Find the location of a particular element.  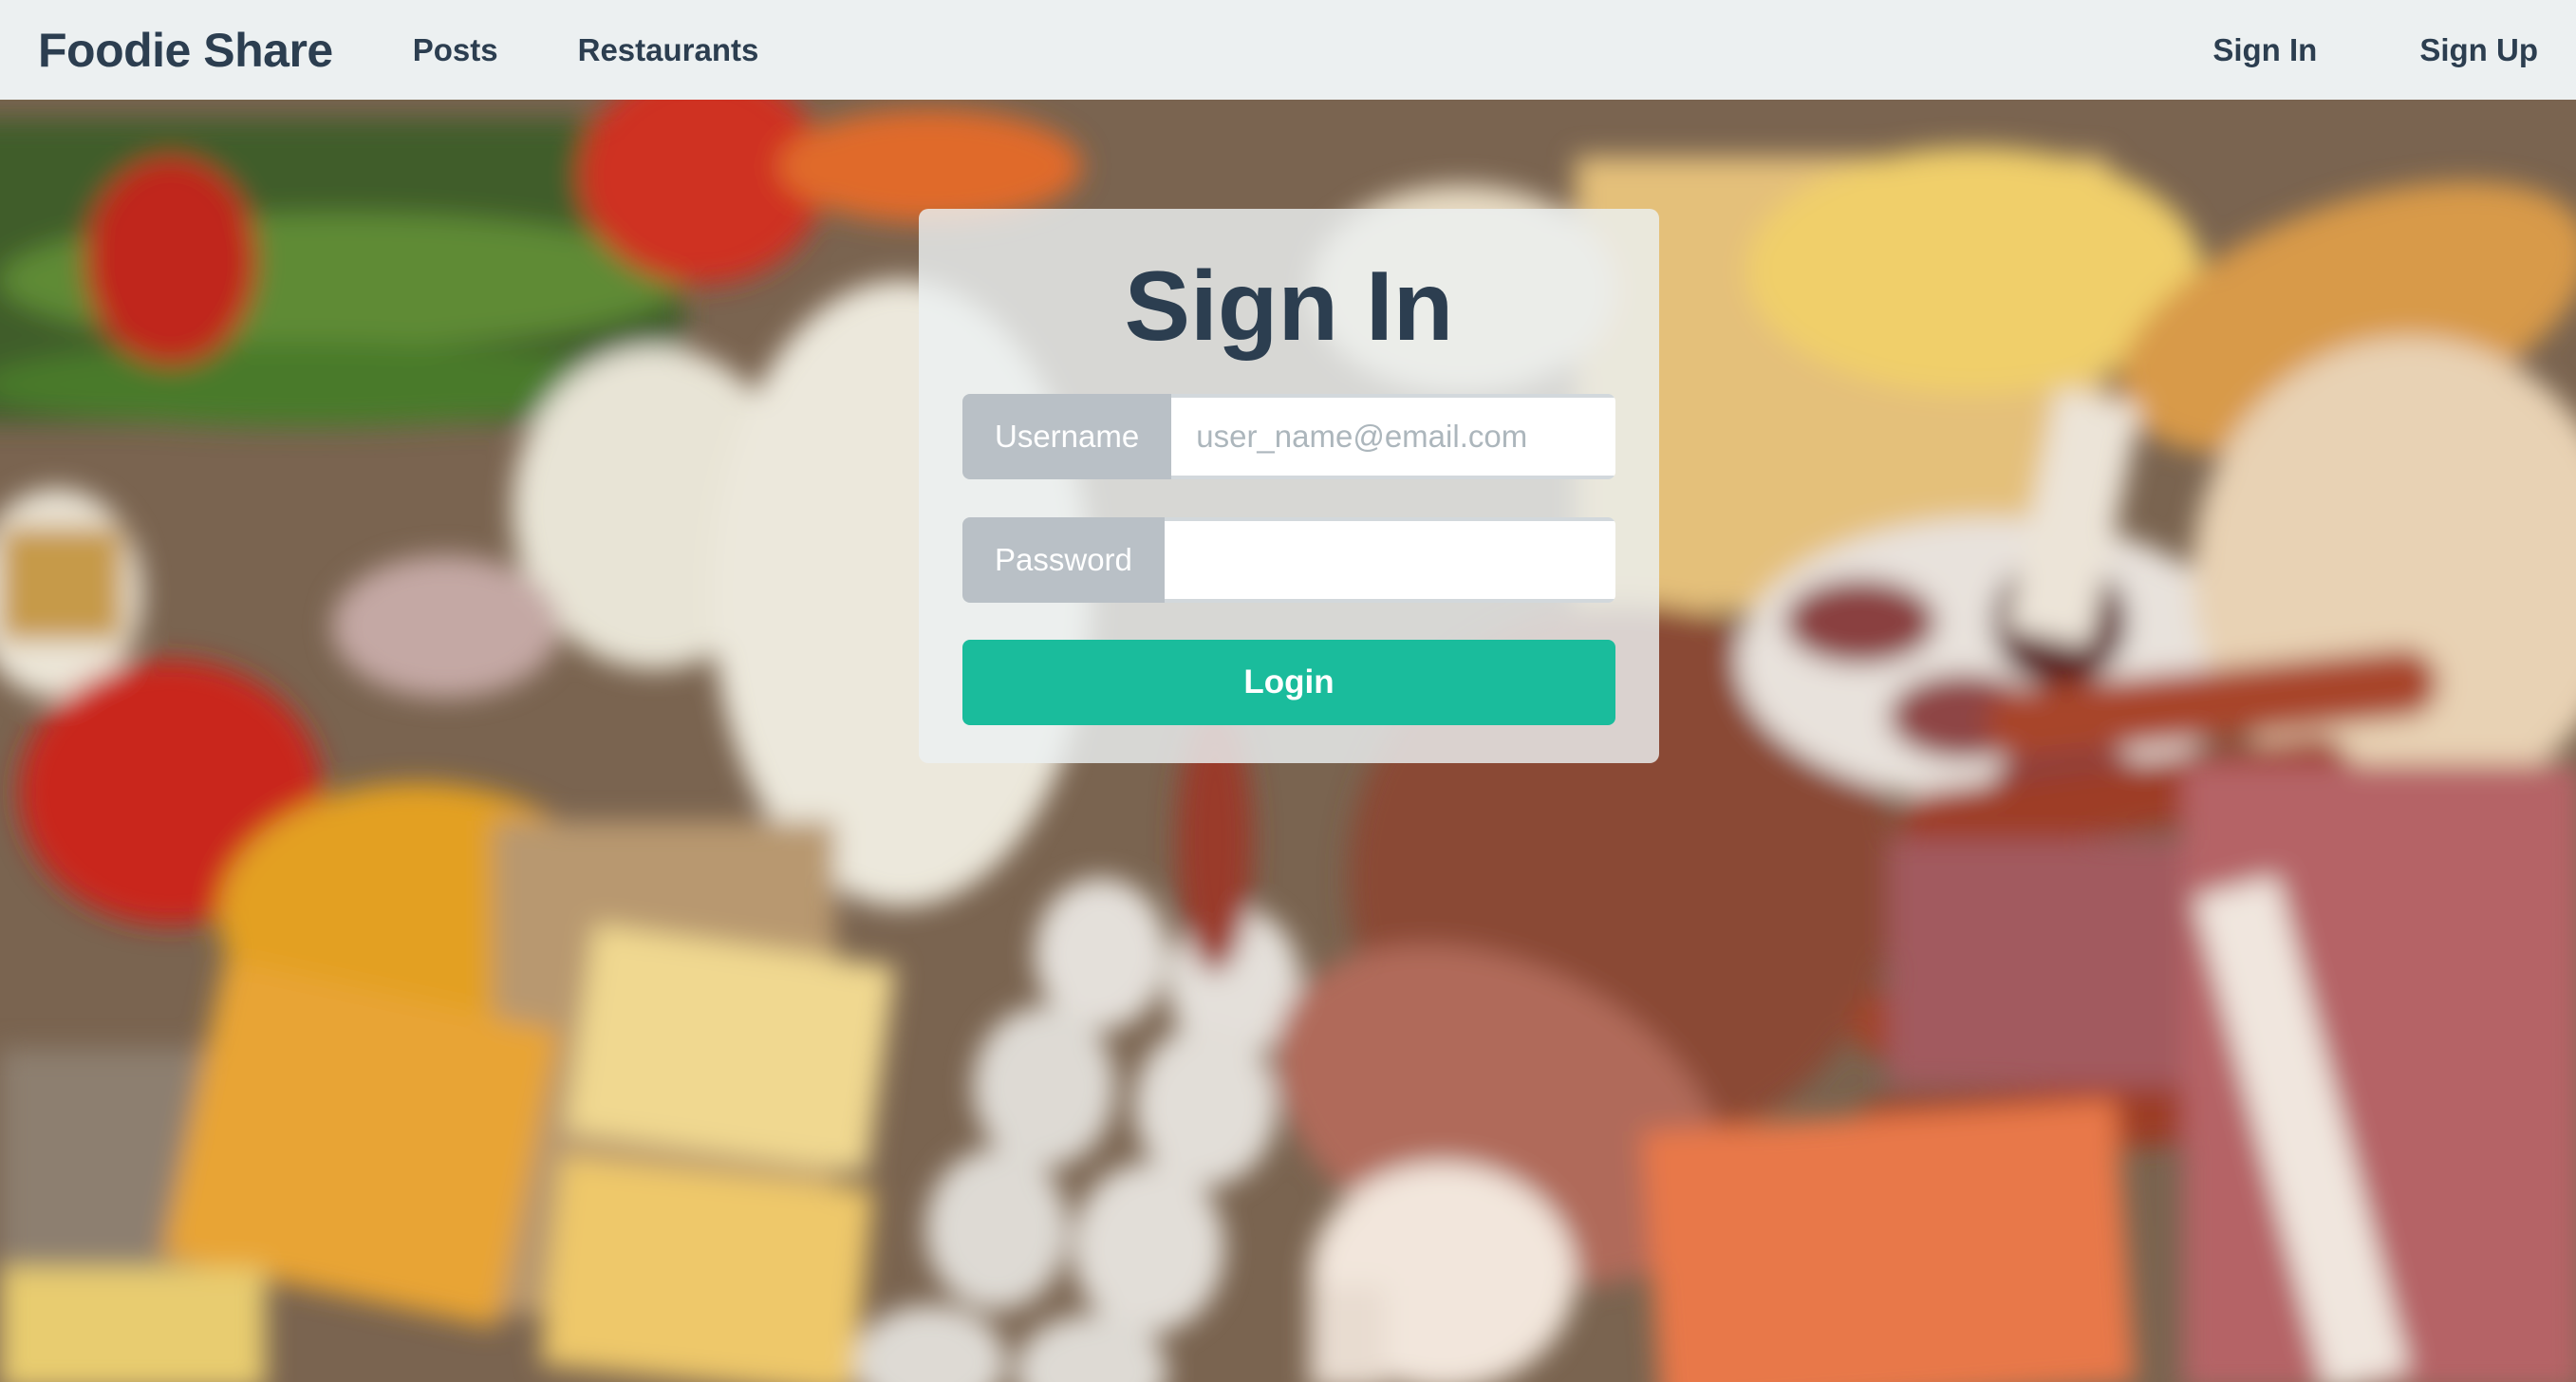

username-input-group: Username is located at coordinates (1288, 436).